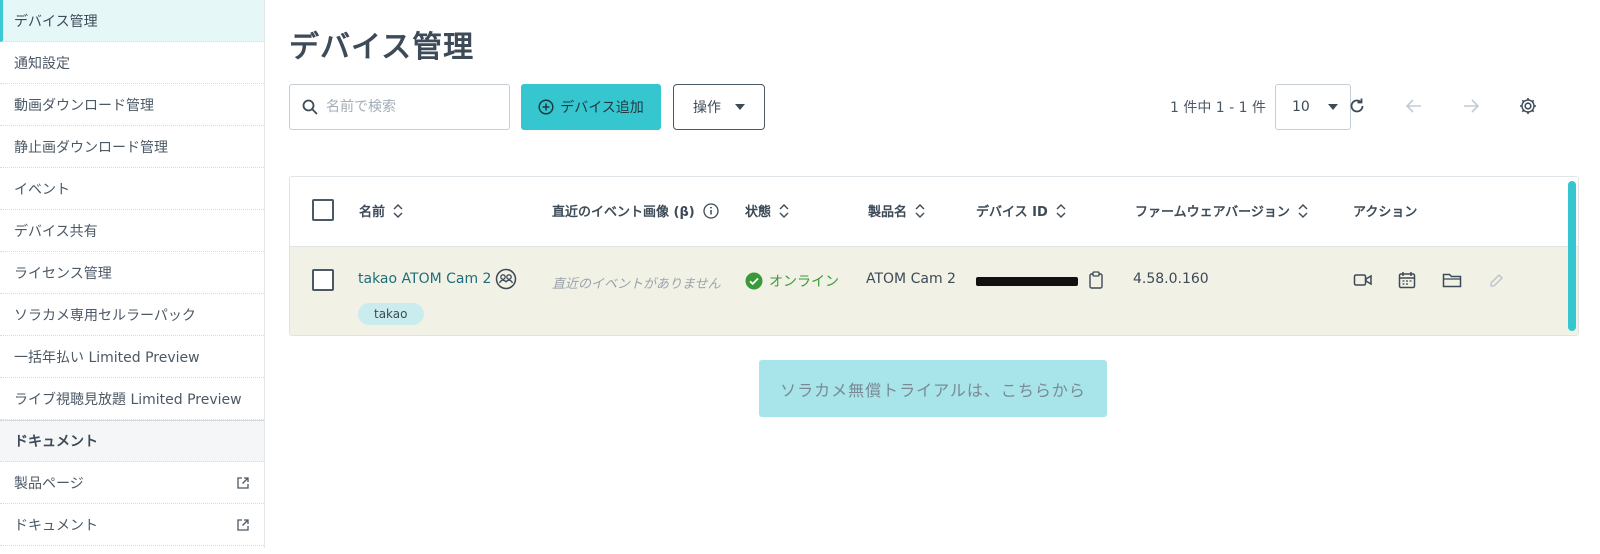 The height and width of the screenshot is (554, 1600). What do you see at coordinates (707, 108) in the screenshot?
I see `operations-label: 操作` at bounding box center [707, 108].